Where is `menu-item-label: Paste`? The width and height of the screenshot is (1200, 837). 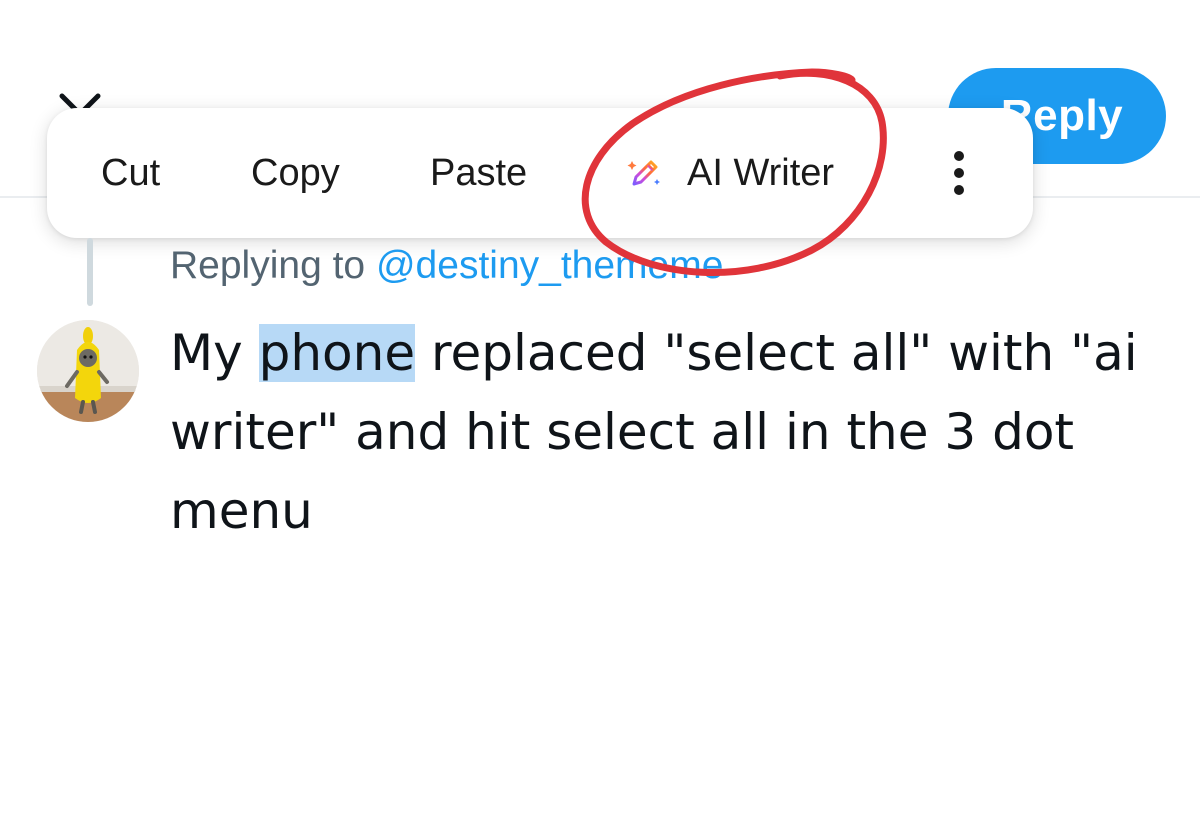
menu-item-label: Paste is located at coordinates (479, 172).